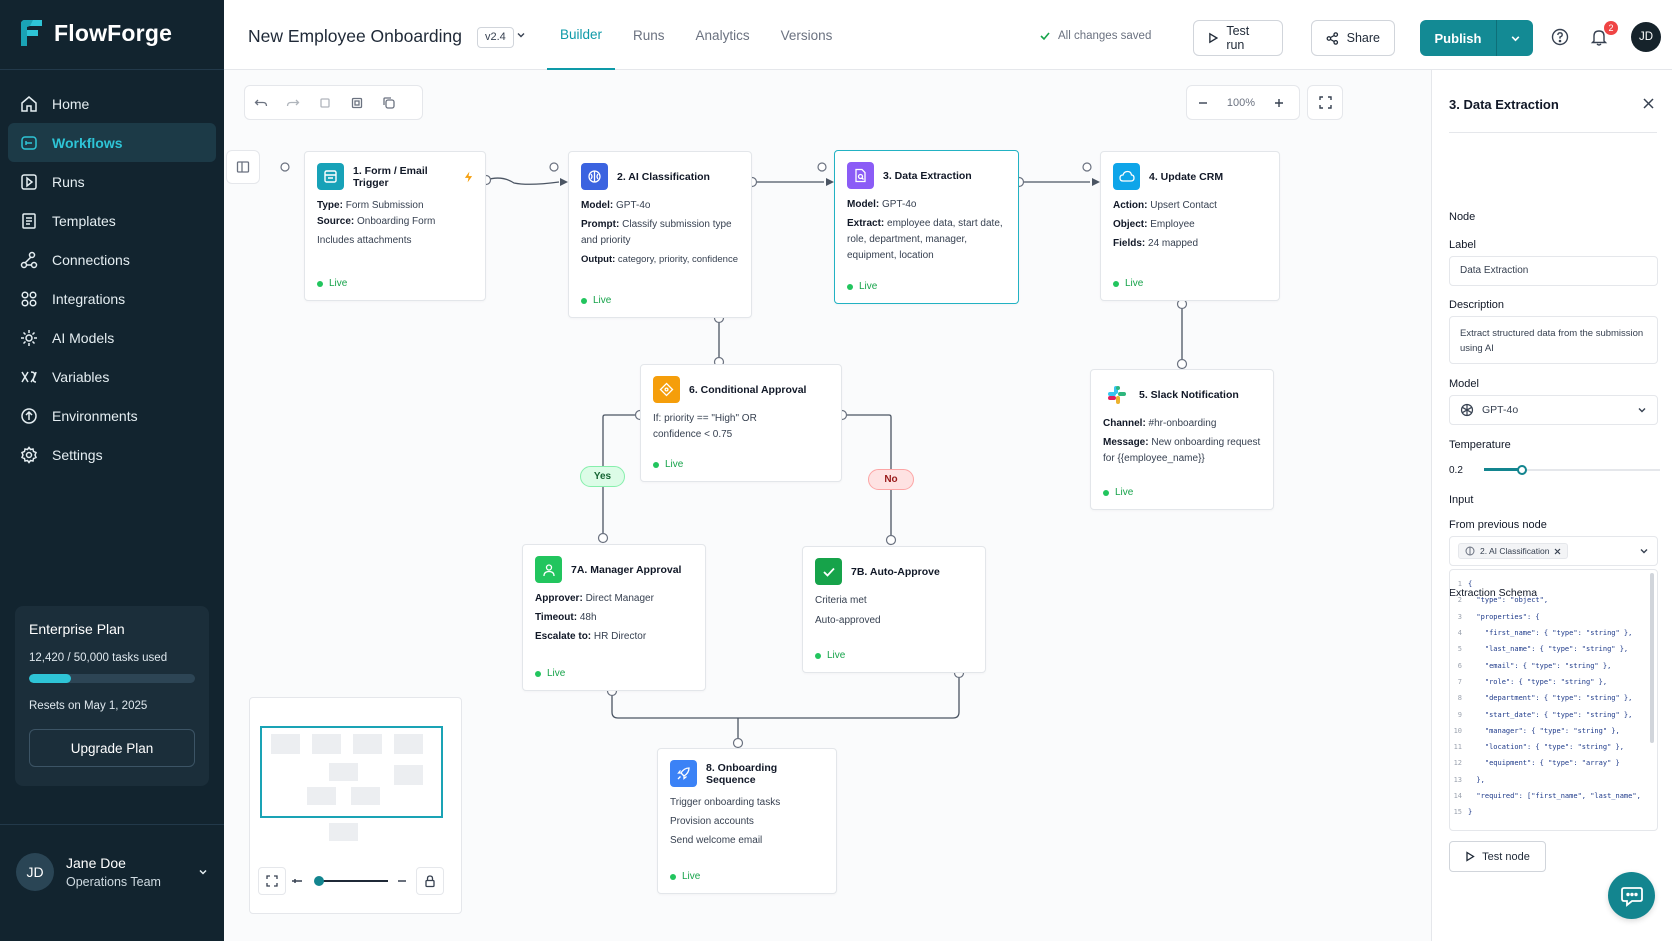 Image resolution: width=1672 pixels, height=941 pixels. What do you see at coordinates (112, 259) in the screenshot?
I see `sidebar-item-connections: Connections` at bounding box center [112, 259].